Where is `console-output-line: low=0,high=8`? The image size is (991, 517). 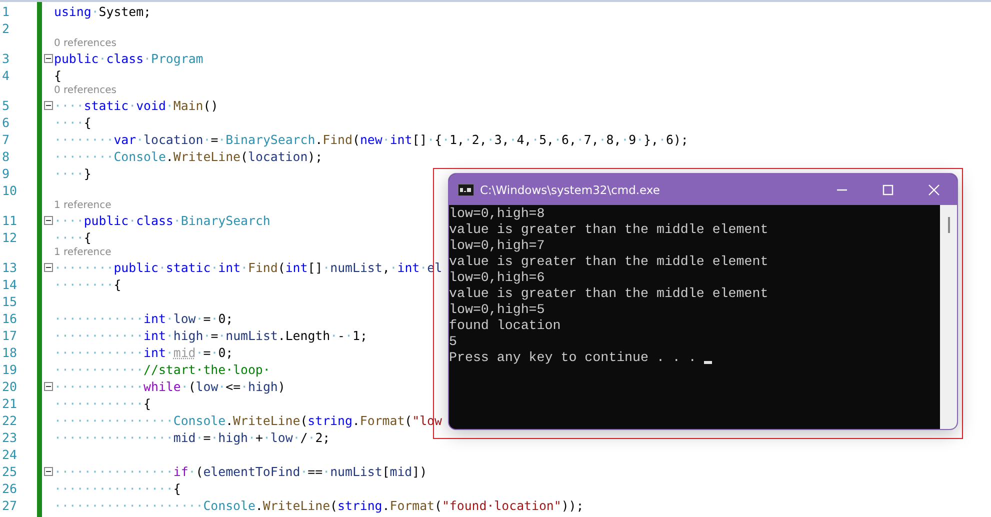
console-output-line: low=0,high=8 is located at coordinates (497, 214).